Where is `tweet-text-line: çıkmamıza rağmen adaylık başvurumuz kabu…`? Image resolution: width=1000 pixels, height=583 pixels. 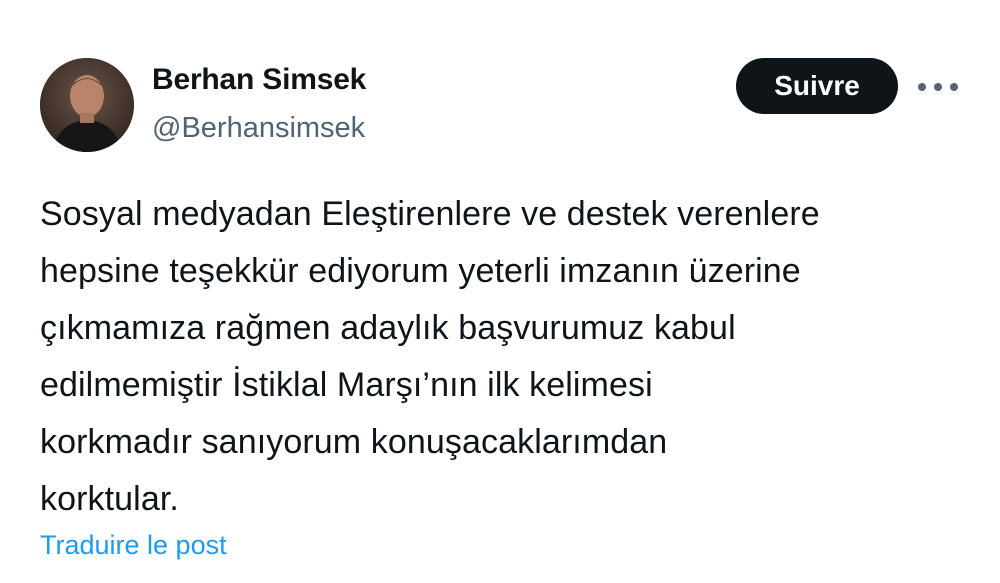 tweet-text-line: çıkmamıza rağmen adaylık başvurumuz kabu… is located at coordinates (388, 328).